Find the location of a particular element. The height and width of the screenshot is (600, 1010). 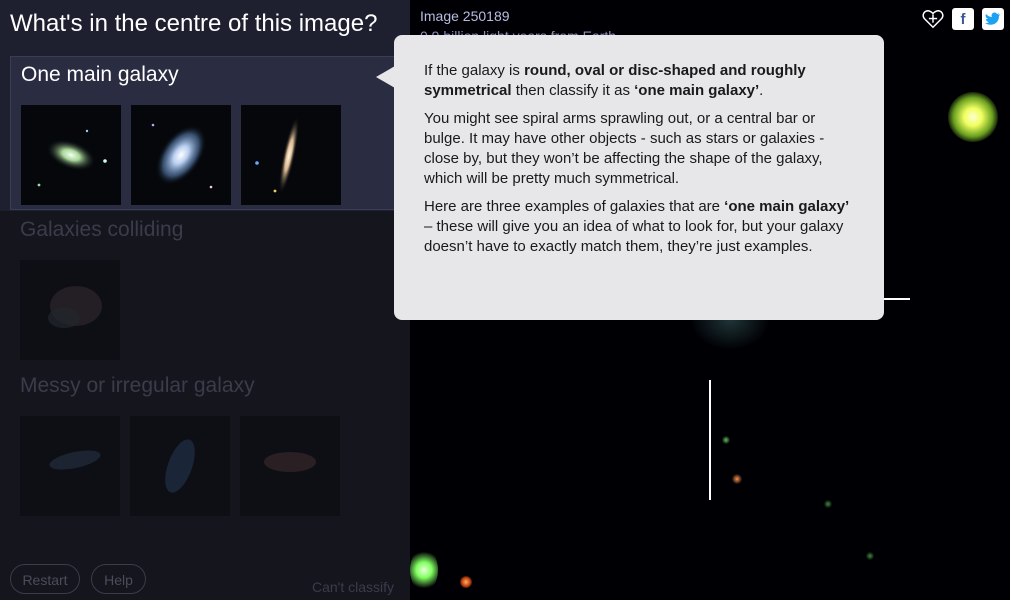

example-galaxy-elliptical is located at coordinates (71, 155).